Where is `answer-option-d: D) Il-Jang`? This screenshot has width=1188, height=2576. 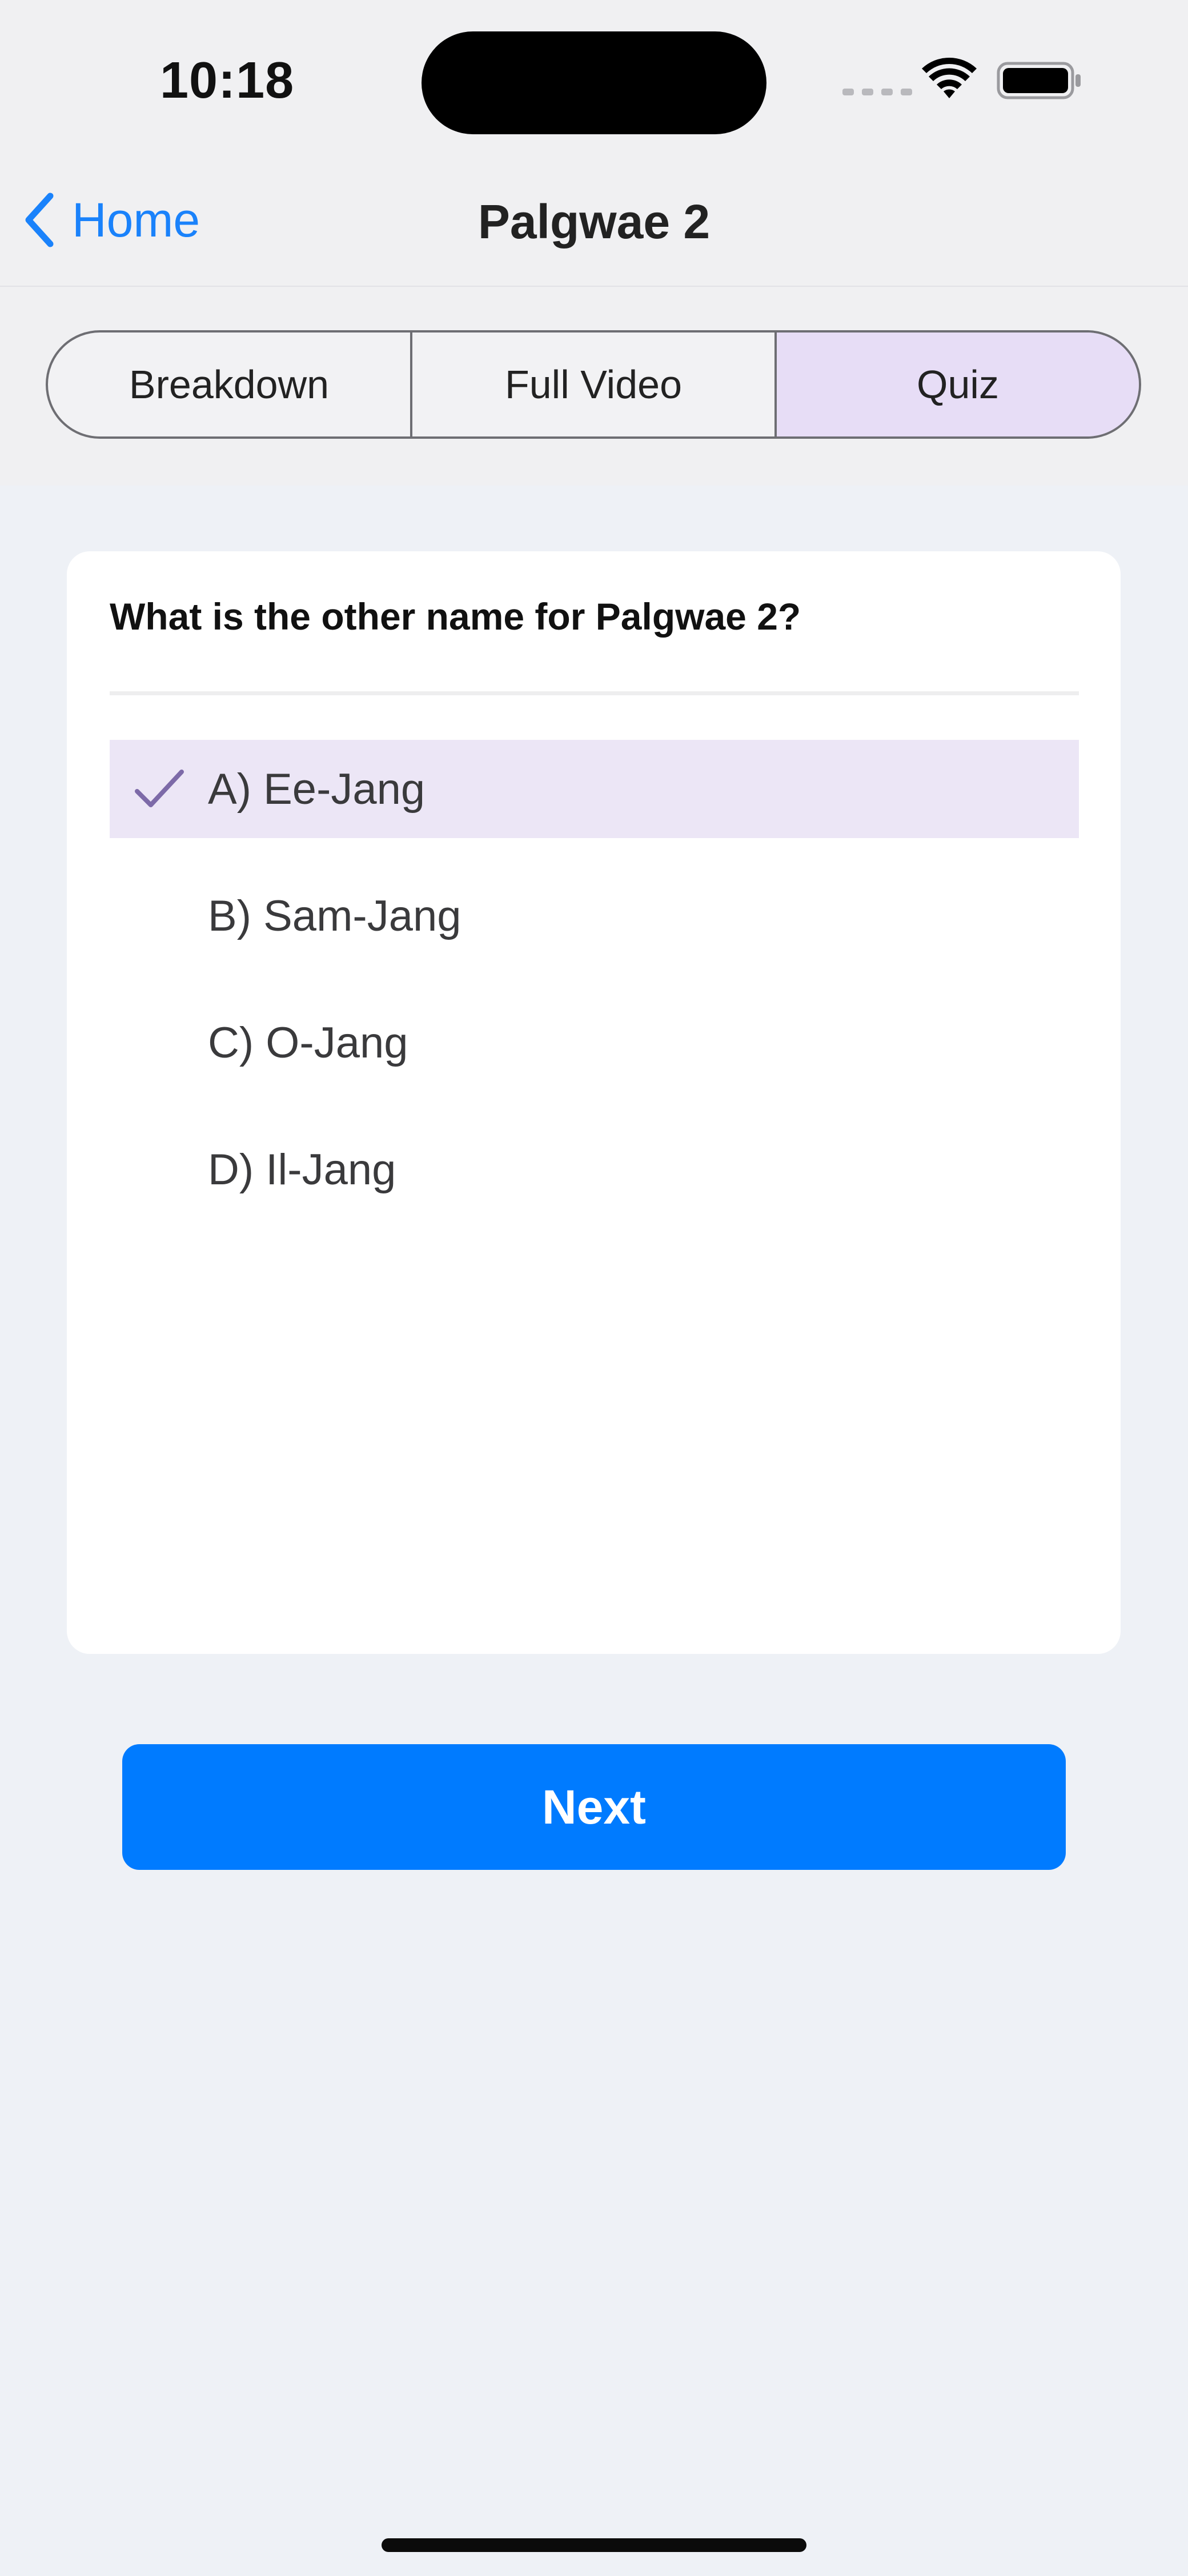 answer-option-d: D) Il-Jang is located at coordinates (594, 1169).